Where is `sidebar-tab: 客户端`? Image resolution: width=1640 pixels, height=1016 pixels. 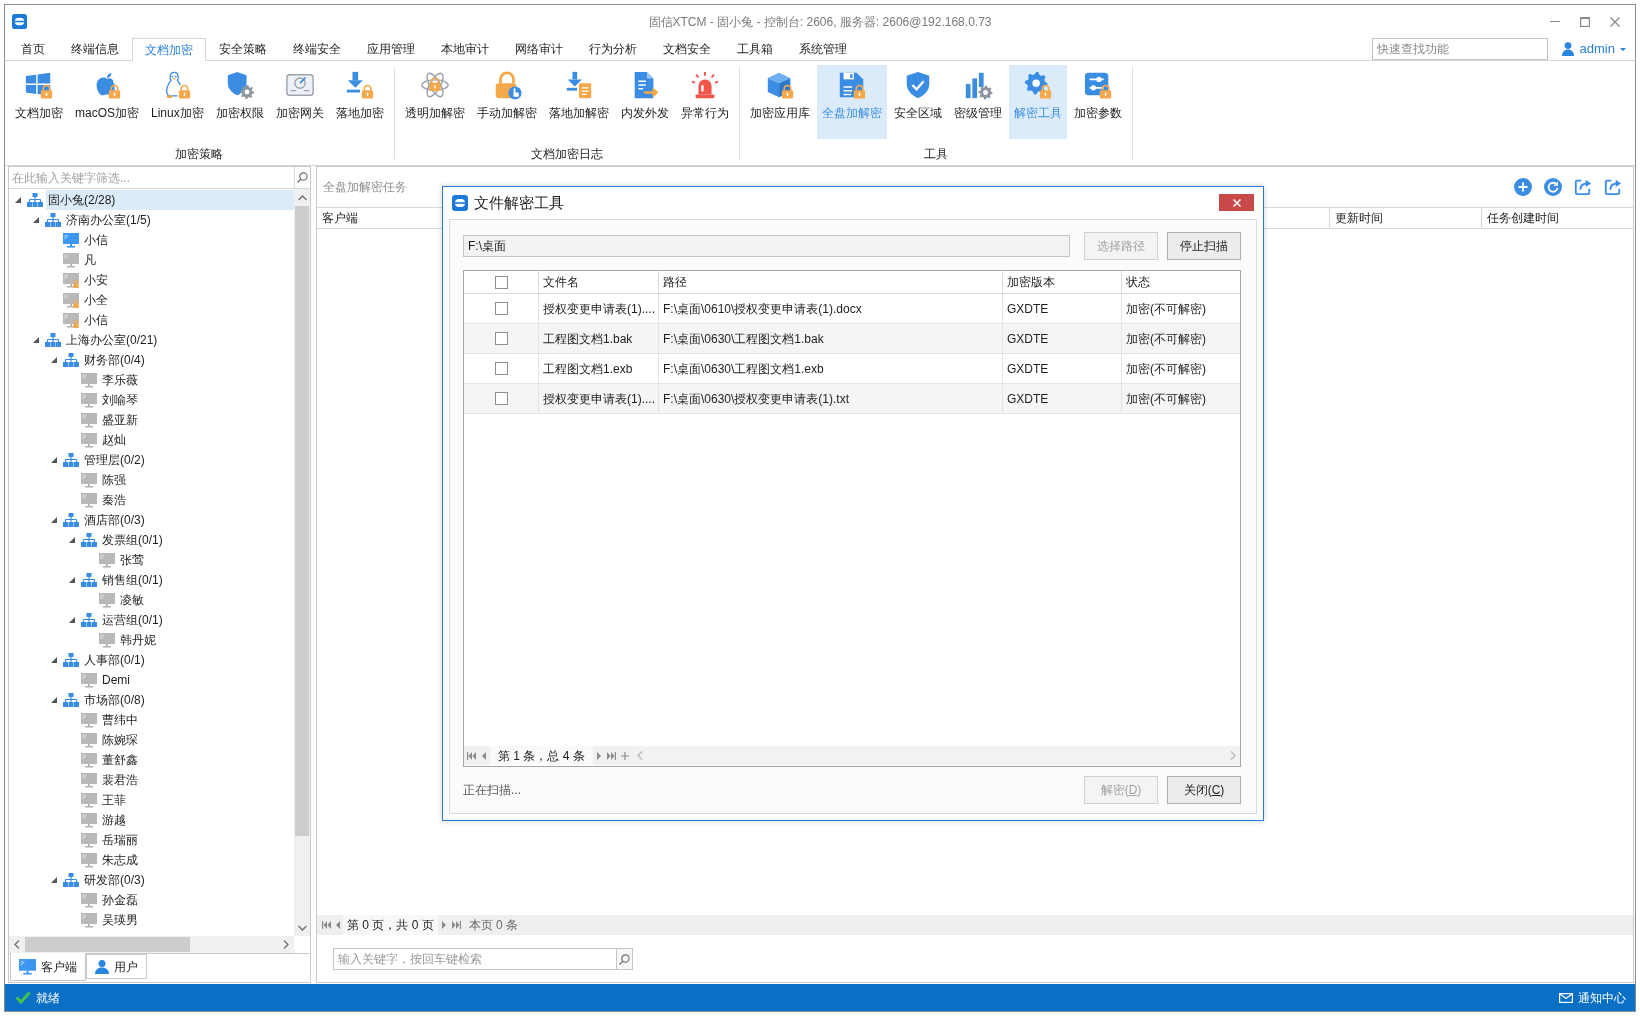 sidebar-tab: 客户端 is located at coordinates (48, 967).